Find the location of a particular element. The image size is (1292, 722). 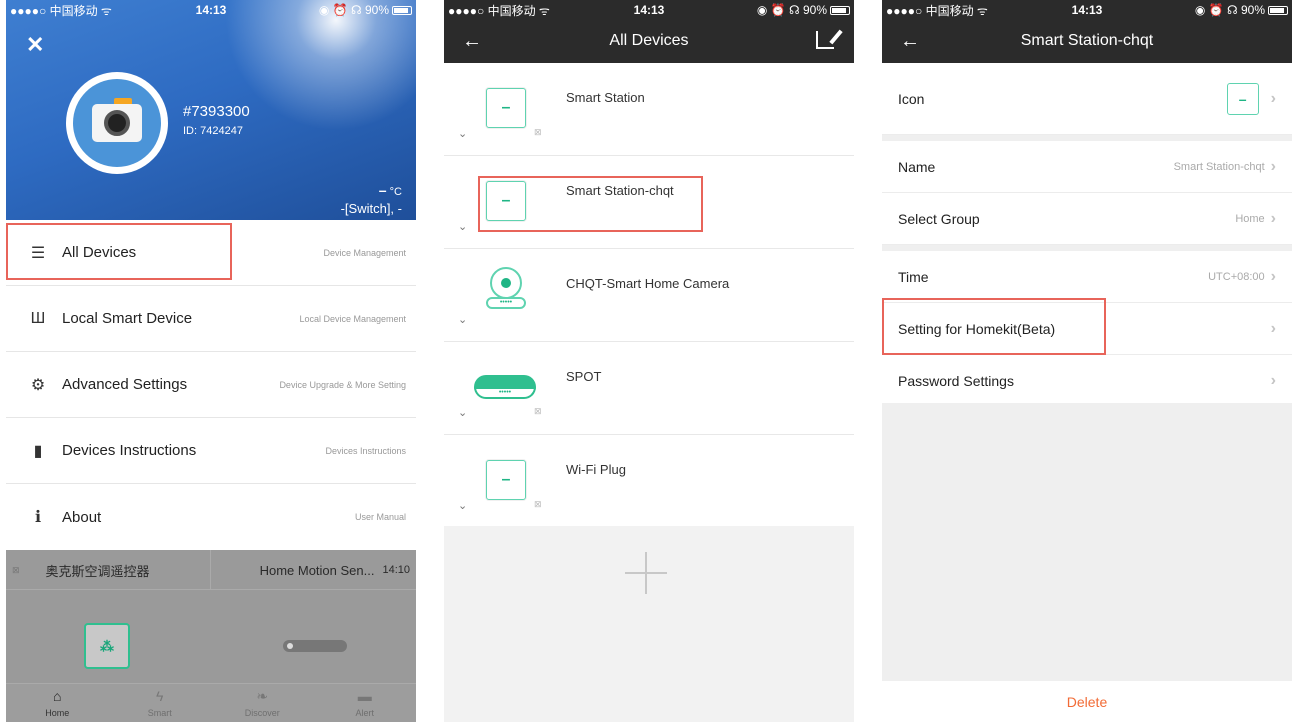

leaf-icon: ❧ is located at coordinates (262, 696).